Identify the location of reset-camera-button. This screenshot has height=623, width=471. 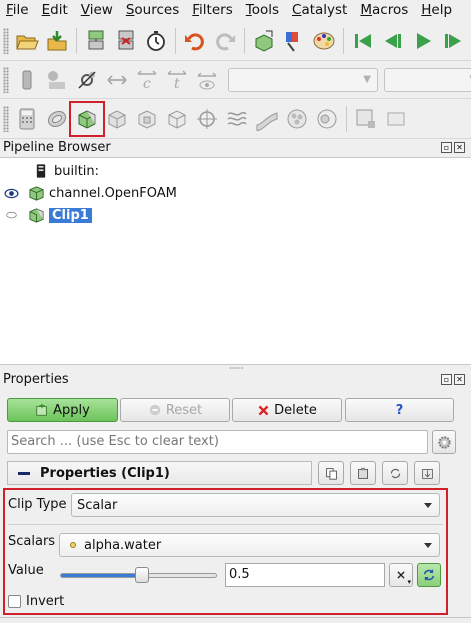
(264, 41).